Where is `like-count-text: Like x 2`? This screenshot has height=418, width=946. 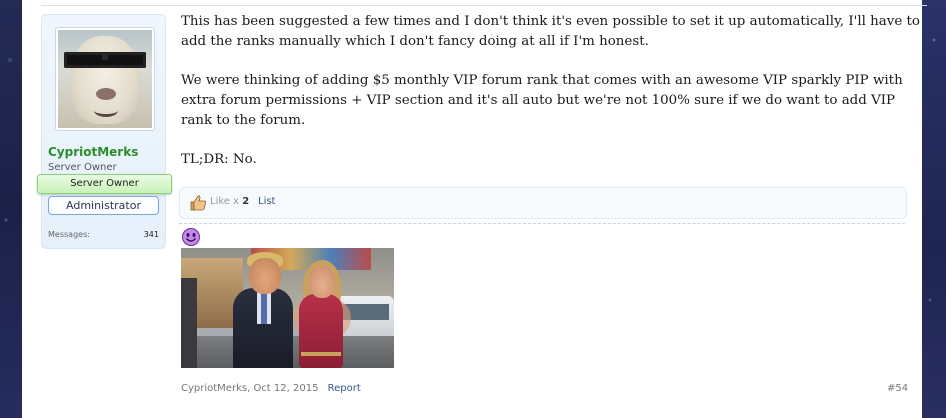
like-count-text: Like x 2 is located at coordinates (229, 201).